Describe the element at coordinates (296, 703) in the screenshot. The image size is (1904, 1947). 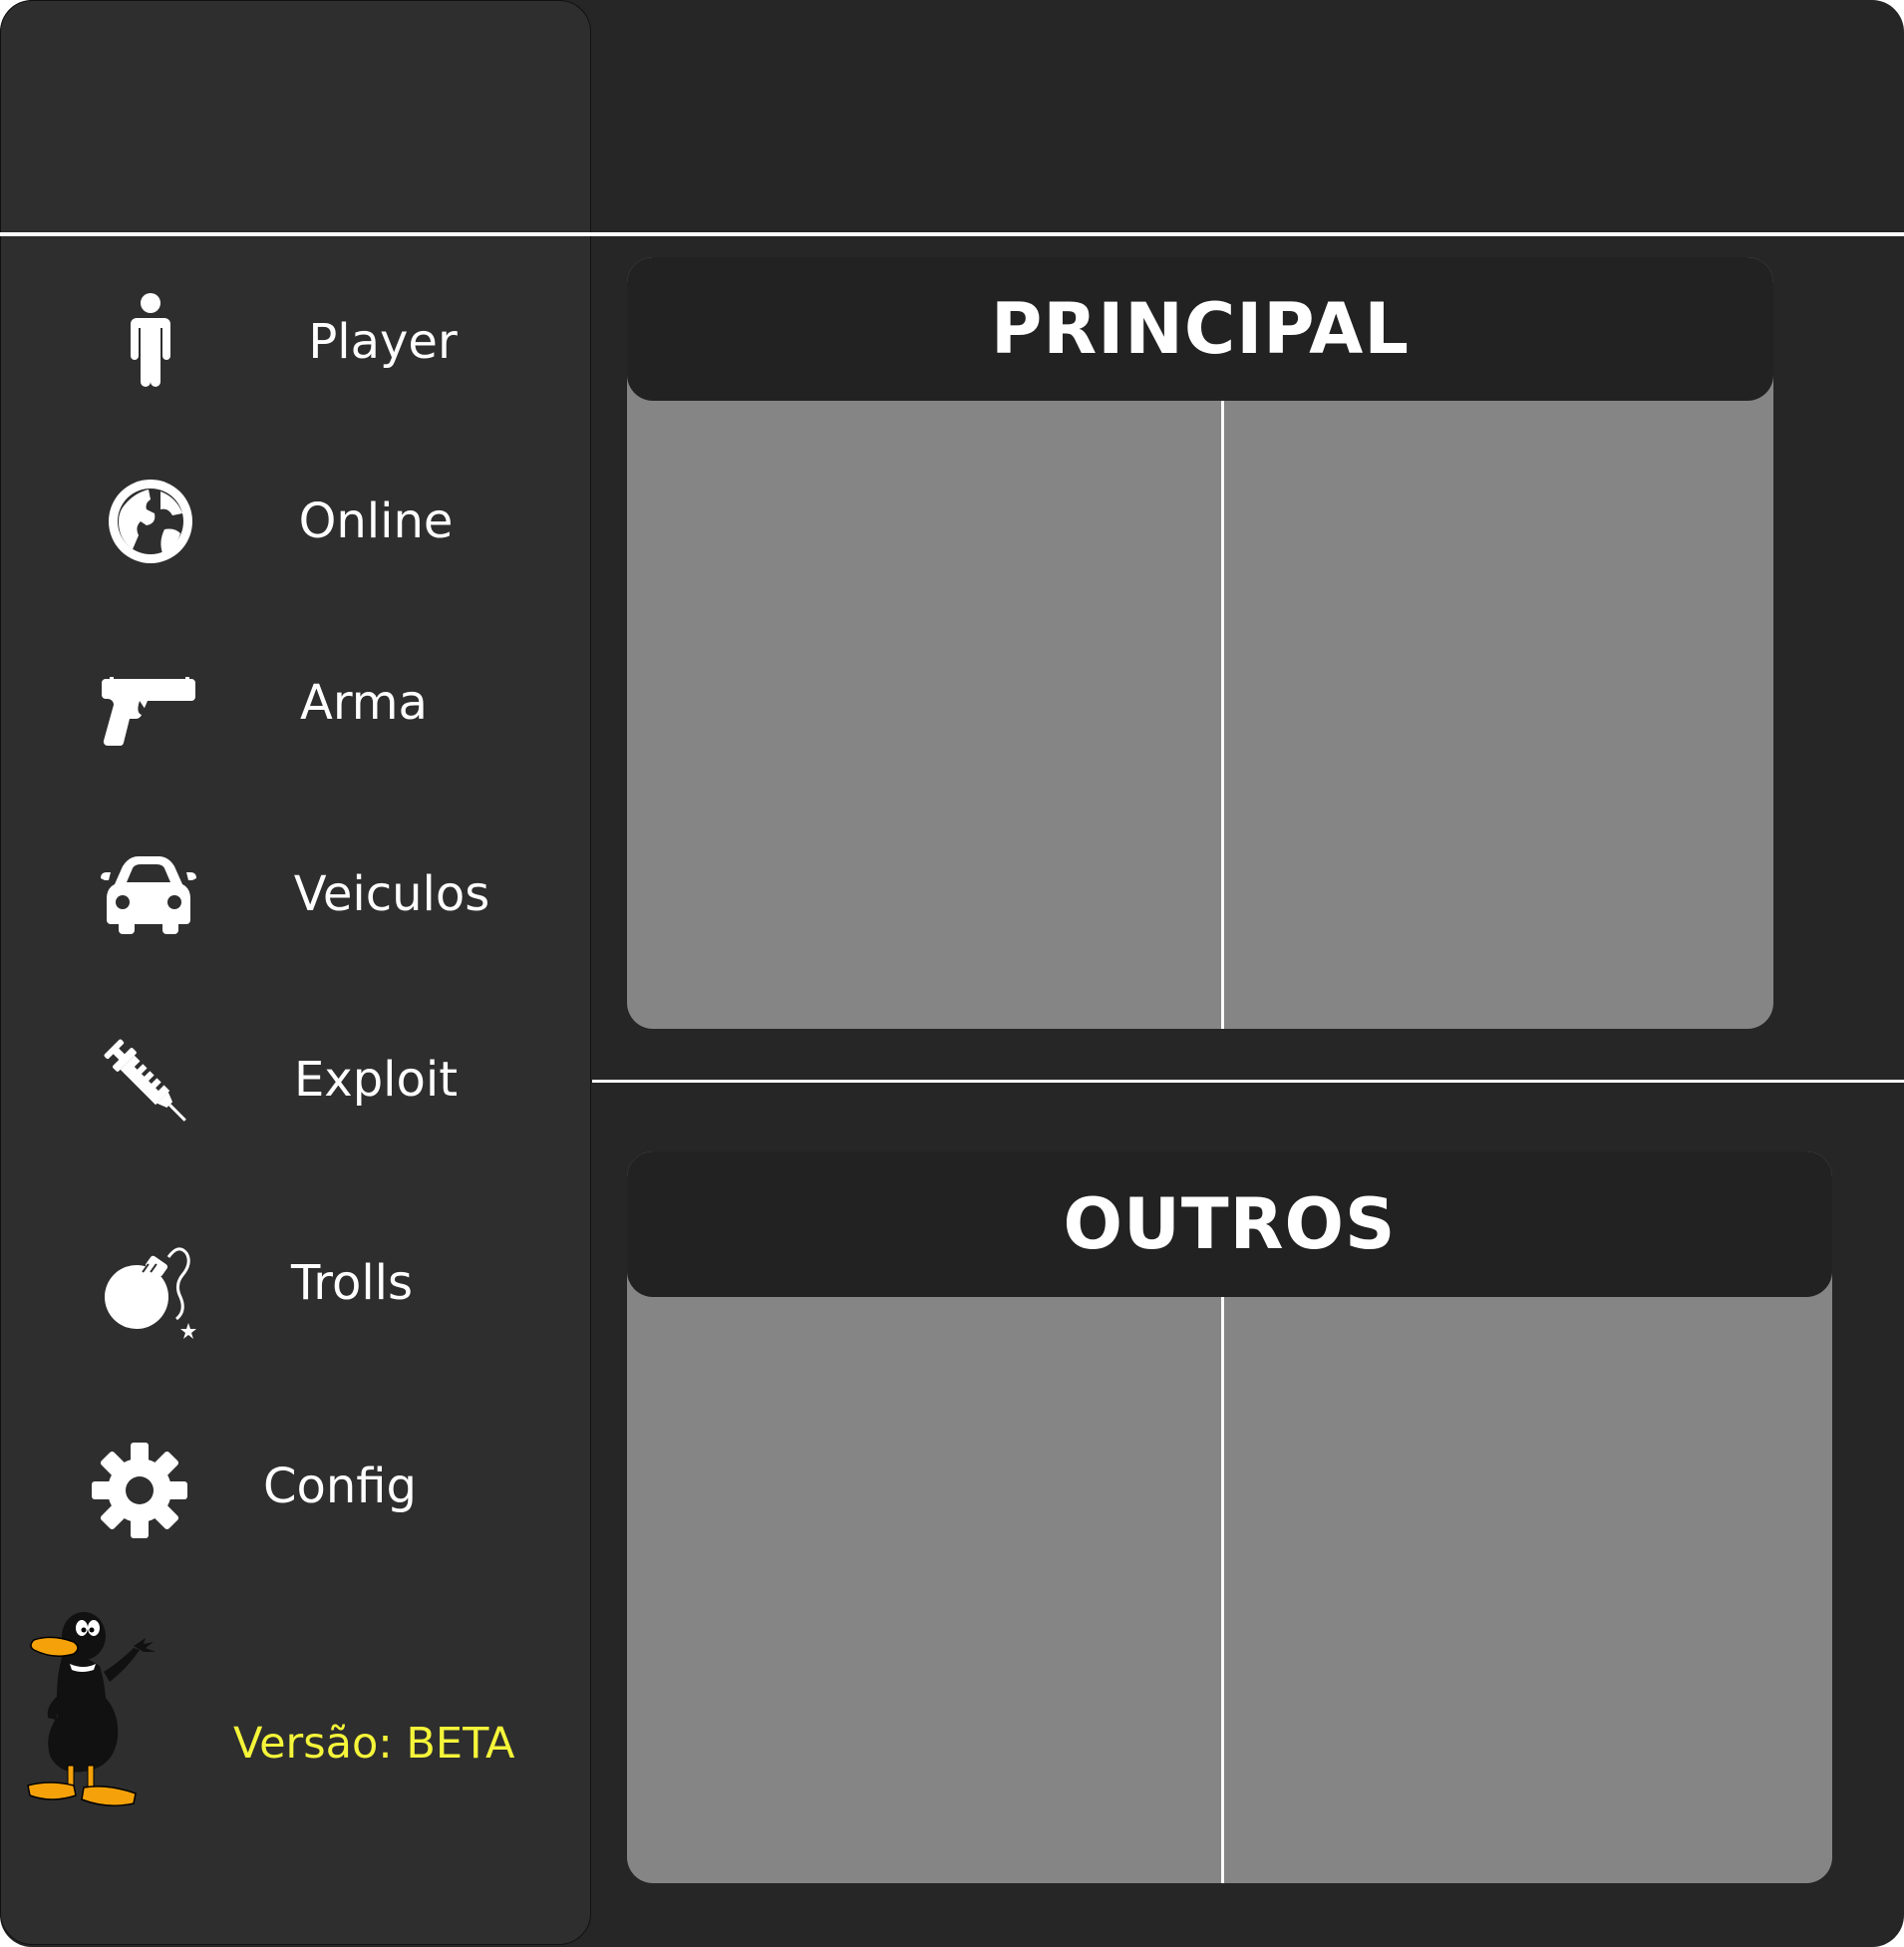
I see `sidebar-item-arma: Arma` at that location.